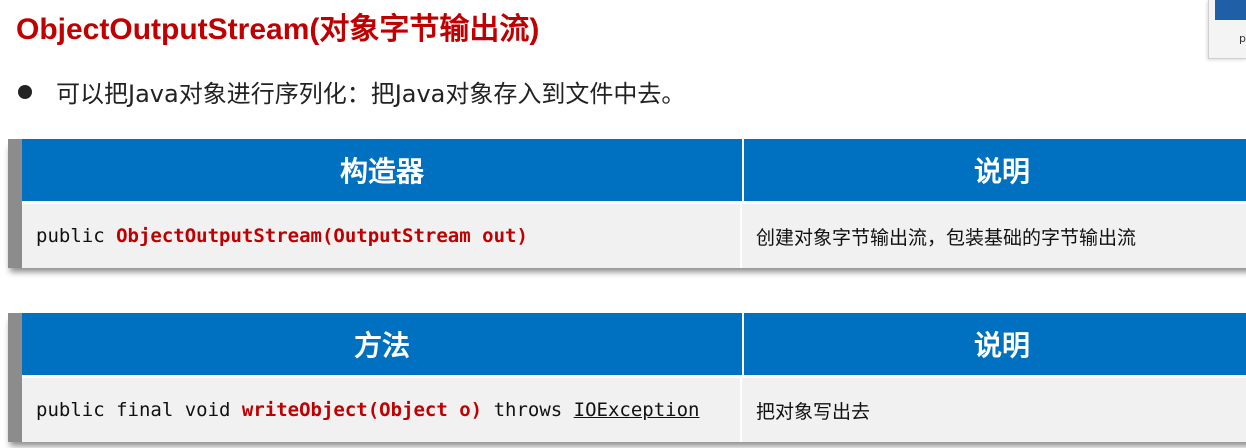 Image resolution: width=1246 pixels, height=448 pixels. Describe the element at coordinates (278, 29) in the screenshot. I see `page-title: ObjectOutputStream(对象字节输出流)` at that location.